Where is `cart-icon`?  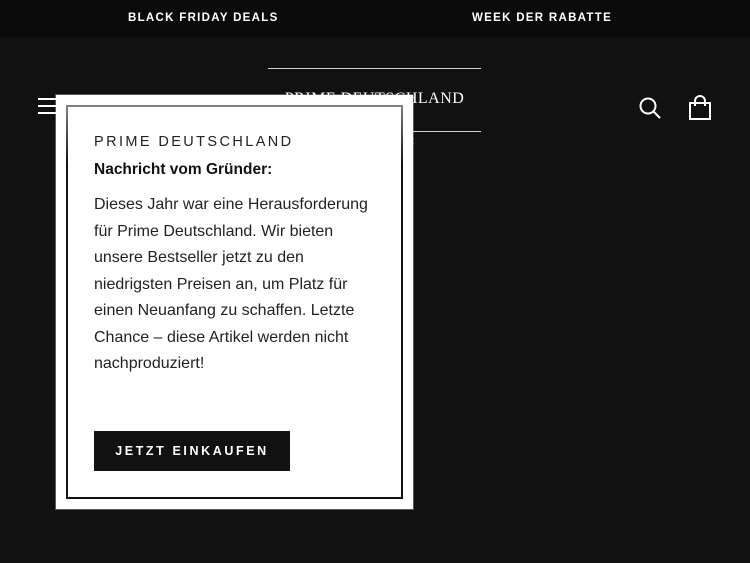 cart-icon is located at coordinates (700, 108).